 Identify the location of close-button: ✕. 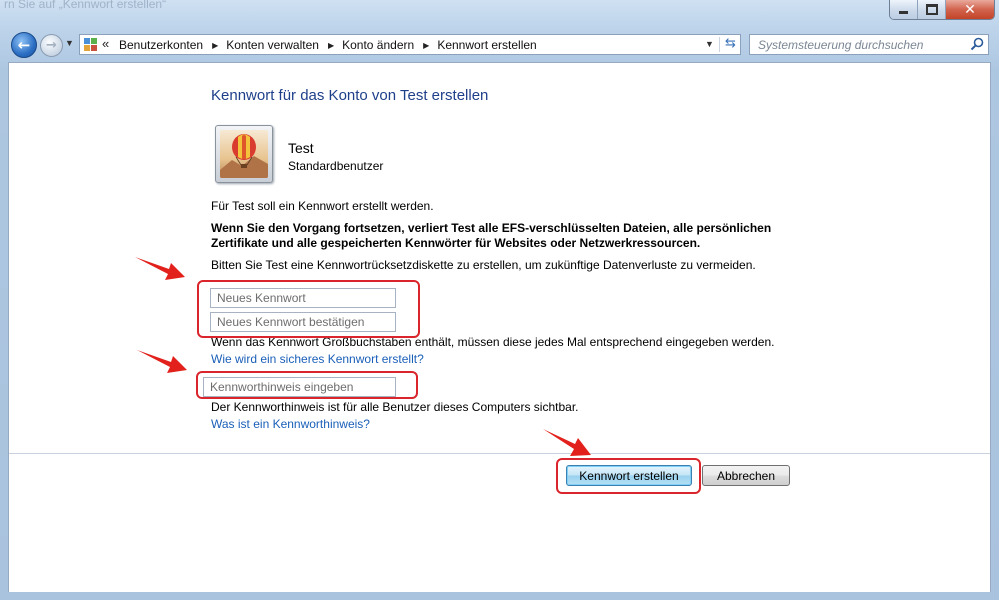
(970, 9).